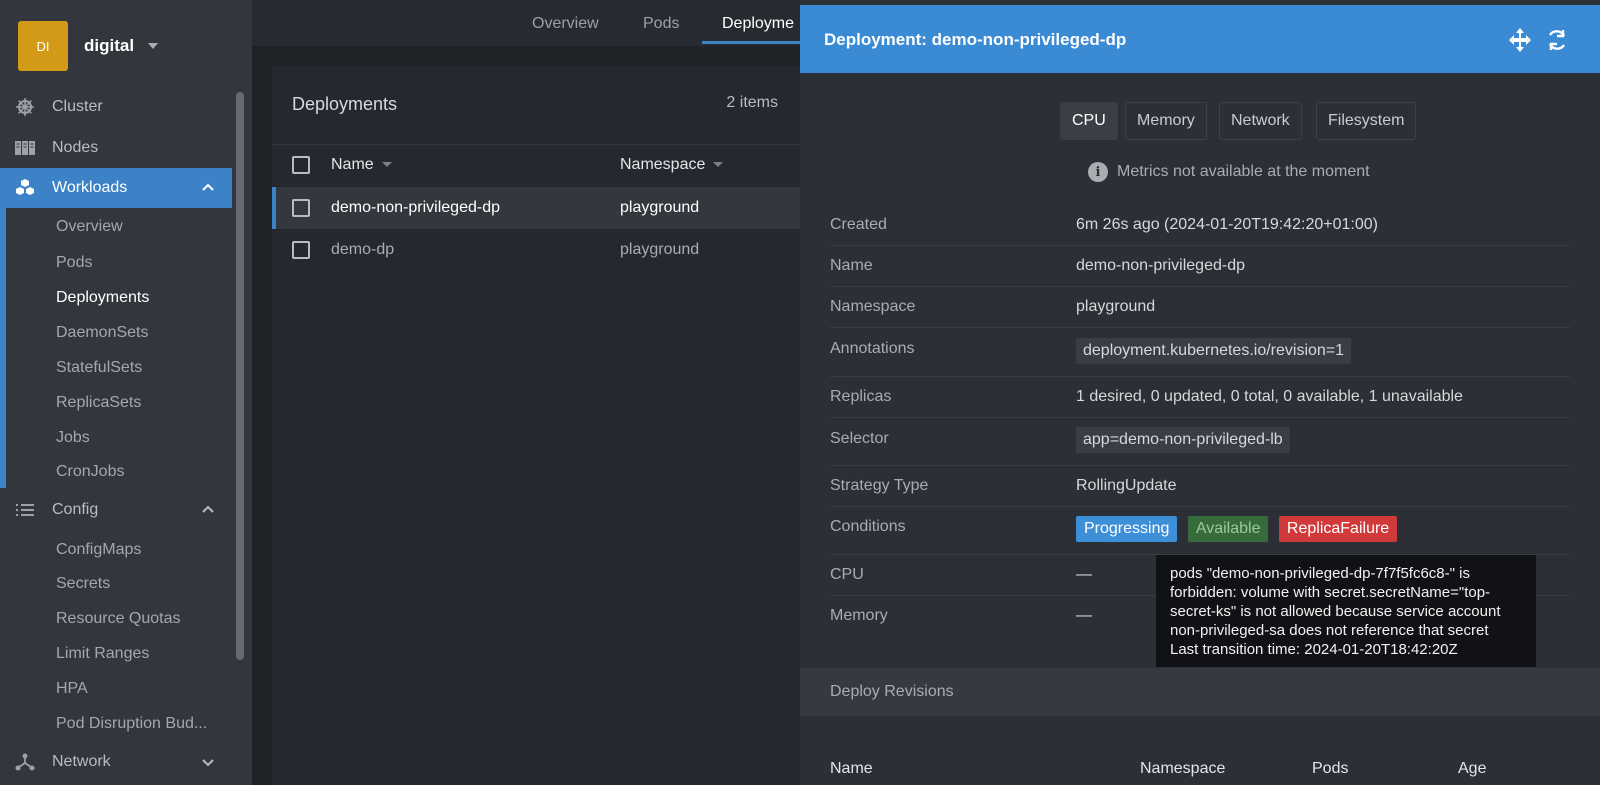  I want to click on tab-network: Network, so click(1260, 121).